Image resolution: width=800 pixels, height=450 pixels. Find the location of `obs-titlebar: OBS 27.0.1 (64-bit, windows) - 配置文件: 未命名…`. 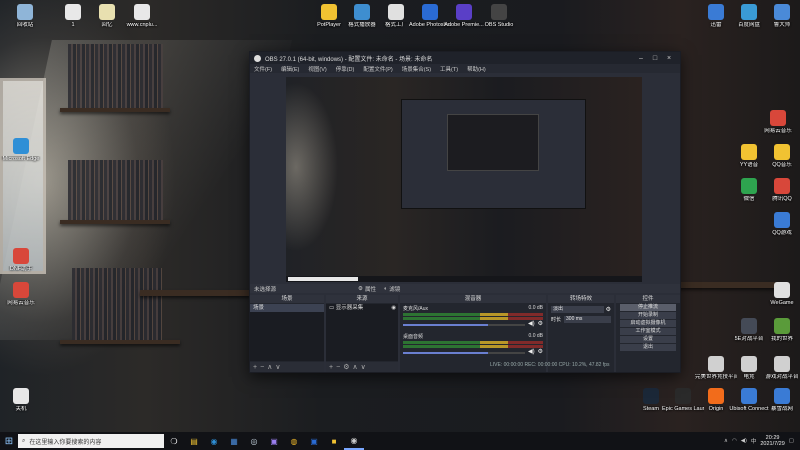

obs-titlebar: OBS 27.0.1 (64-bit, windows) - 配置文件: 未命名… is located at coordinates (465, 58).